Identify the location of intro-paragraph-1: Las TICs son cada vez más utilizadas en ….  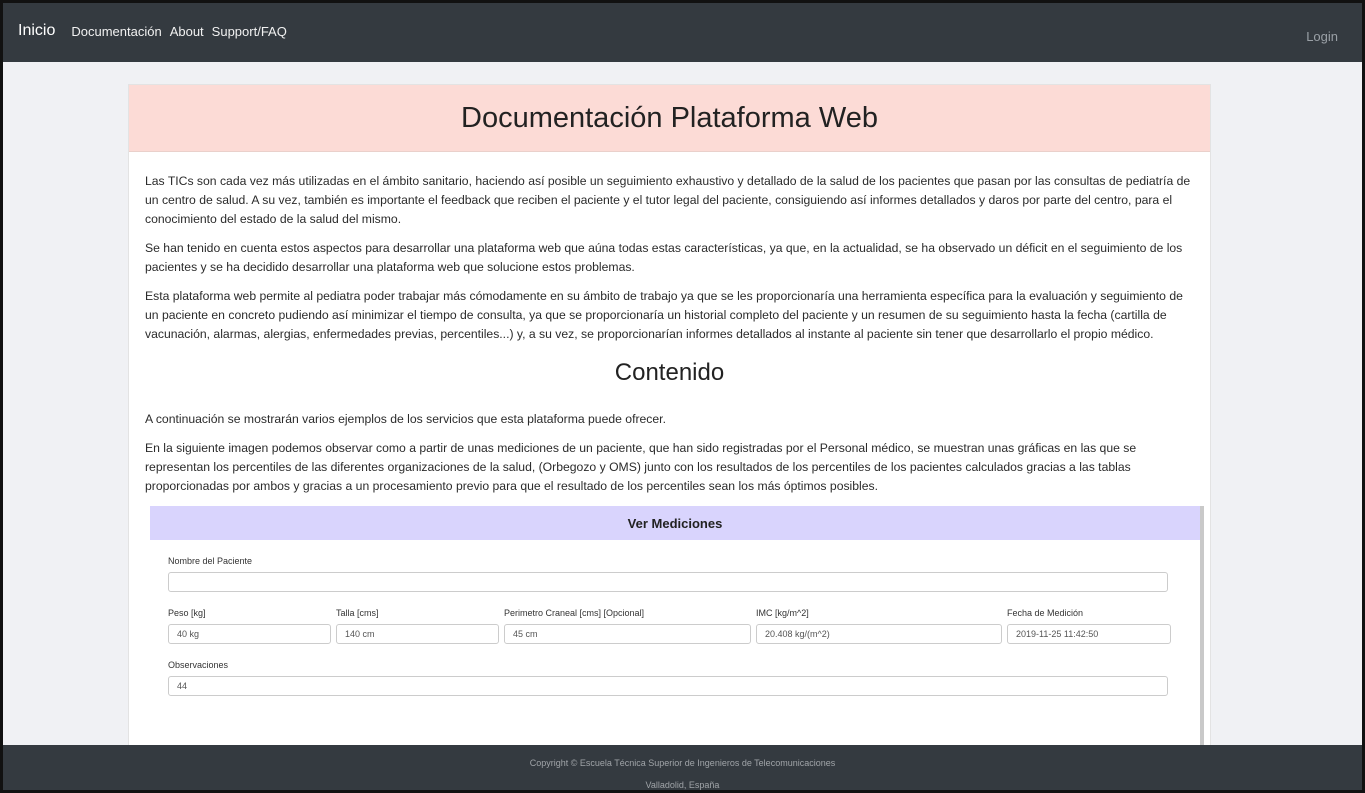
(668, 200).